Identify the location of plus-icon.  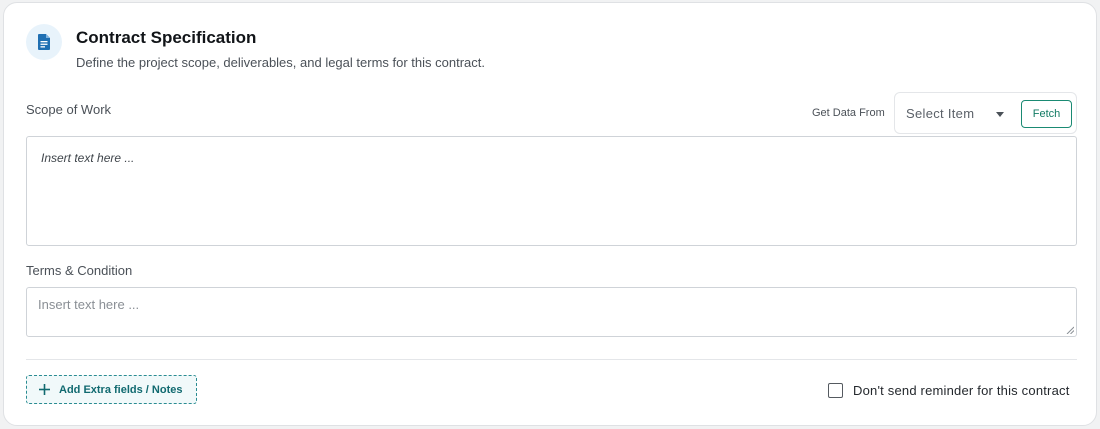
(44, 389).